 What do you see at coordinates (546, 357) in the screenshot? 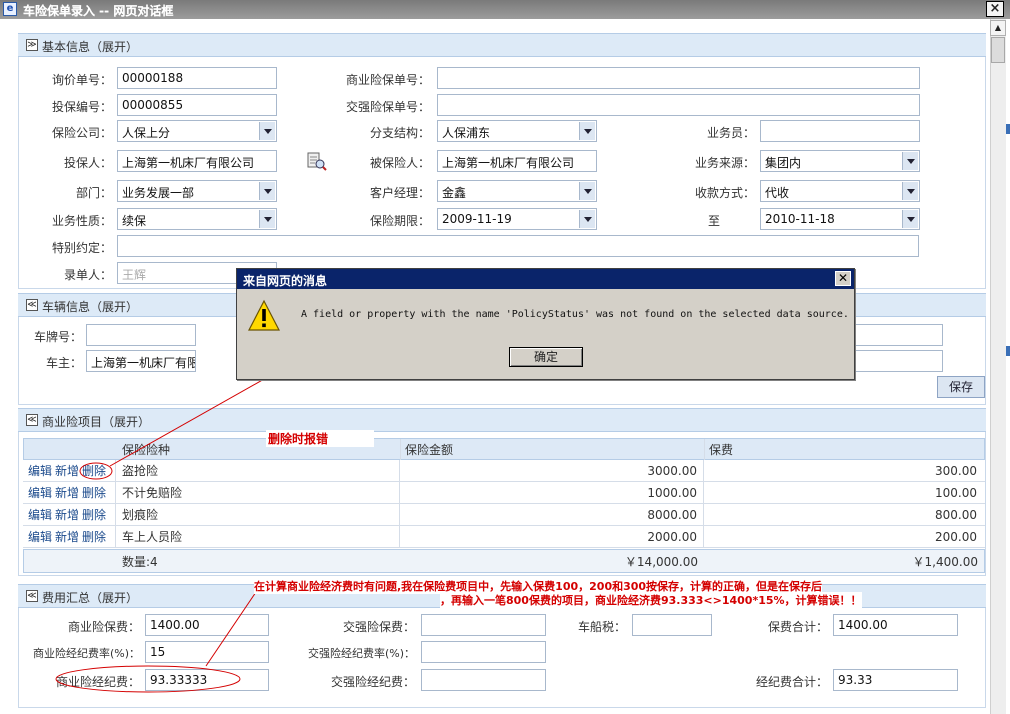
I see `alert-ok-button: 确定` at bounding box center [546, 357].